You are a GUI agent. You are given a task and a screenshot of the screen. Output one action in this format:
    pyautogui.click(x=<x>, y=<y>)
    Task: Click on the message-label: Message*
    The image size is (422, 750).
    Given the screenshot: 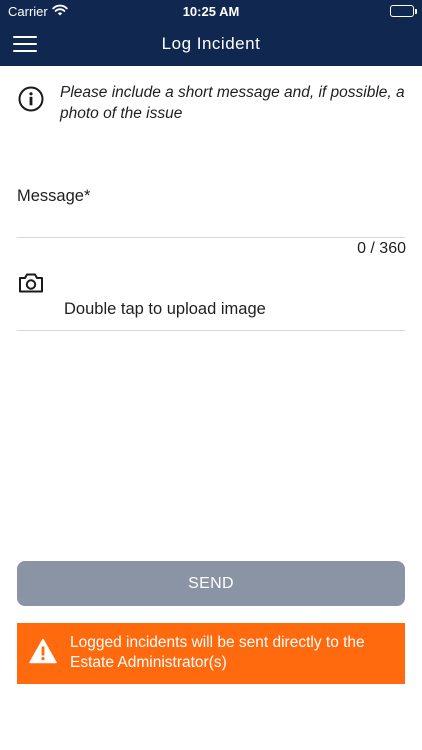 What is the action you would take?
    pyautogui.click(x=54, y=196)
    